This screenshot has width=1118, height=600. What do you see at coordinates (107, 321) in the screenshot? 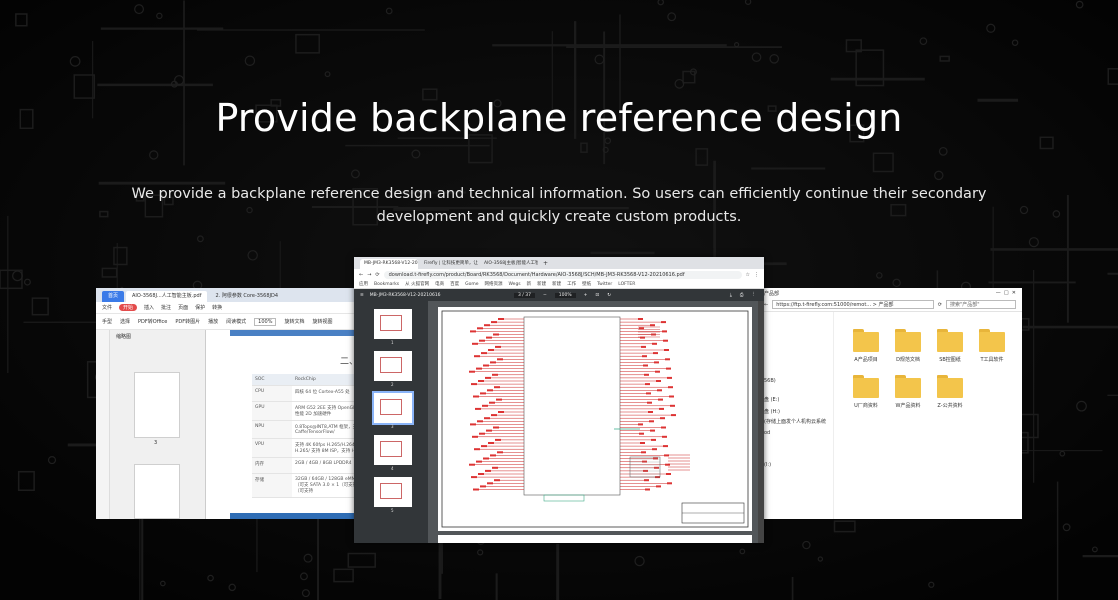
I see `tool-hand: 手型` at bounding box center [107, 321].